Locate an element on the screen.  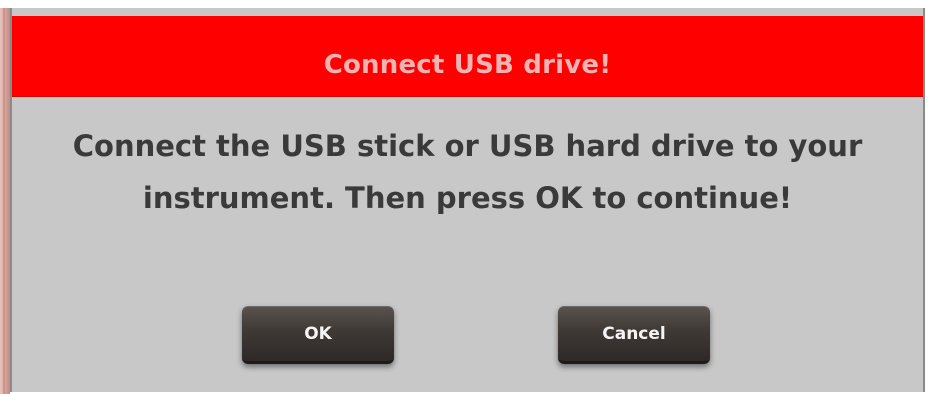
cancel-button-label: Cancel is located at coordinates (634, 333).